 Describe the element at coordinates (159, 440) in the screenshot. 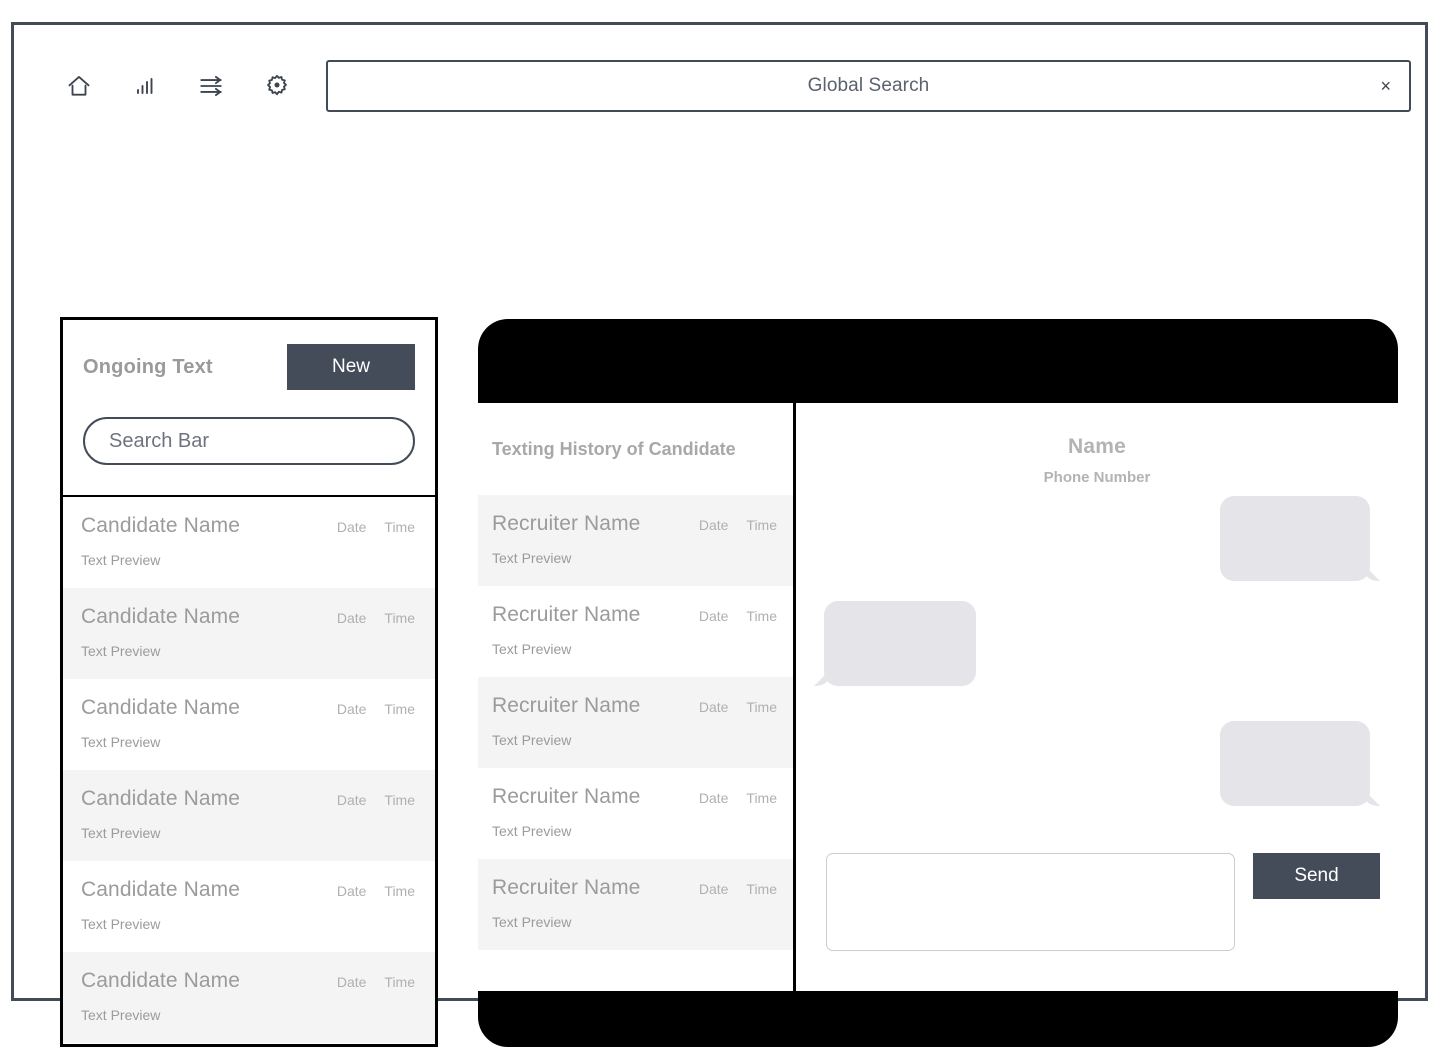

I see `search-input-placeholder: Search Bar` at that location.